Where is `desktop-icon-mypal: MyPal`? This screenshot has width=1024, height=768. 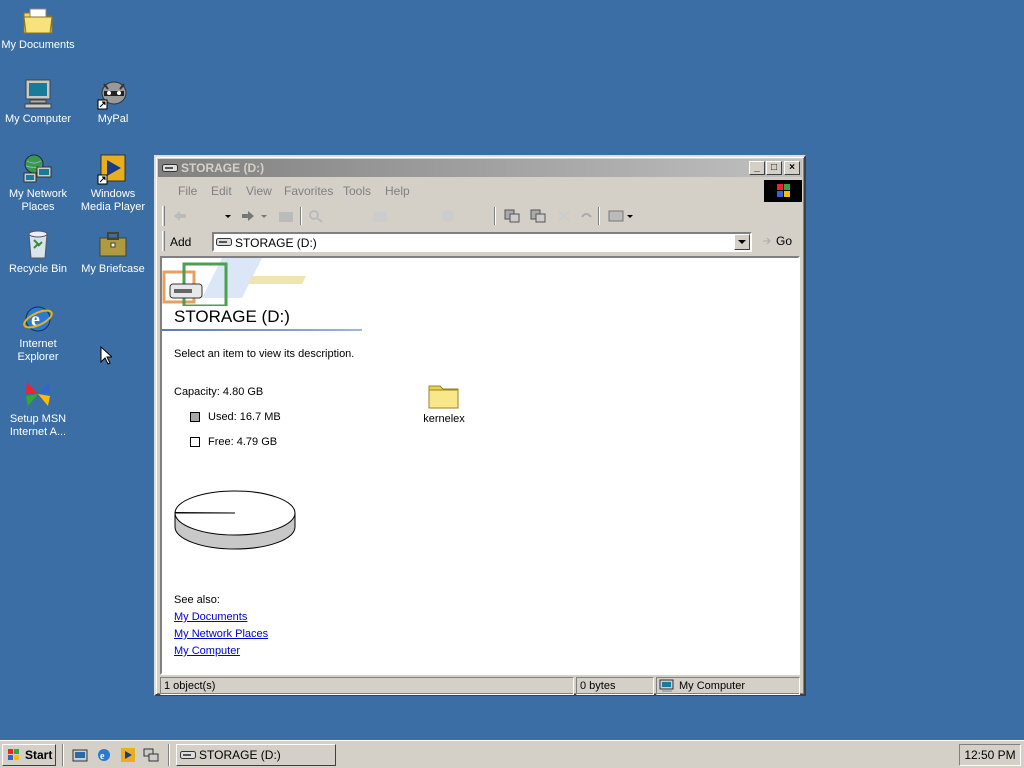
desktop-icon-mypal: MyPal is located at coordinates (113, 102).